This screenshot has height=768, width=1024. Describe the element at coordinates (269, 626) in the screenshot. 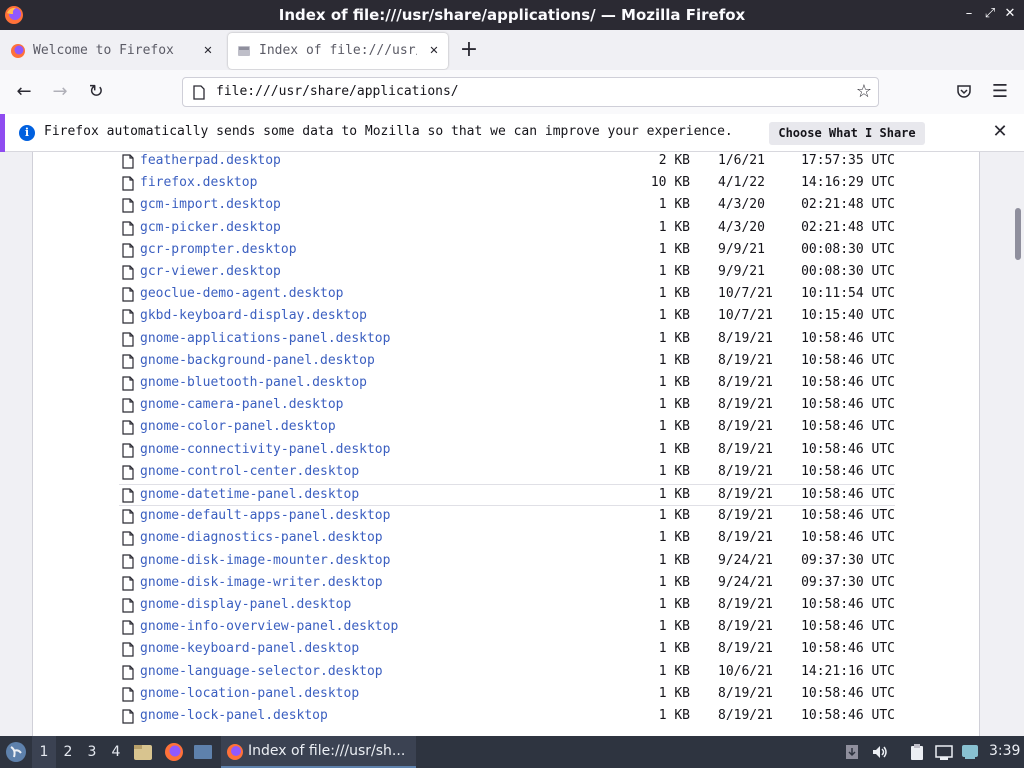

I see `file-link: gnome-info-overview-panel.desktop` at that location.